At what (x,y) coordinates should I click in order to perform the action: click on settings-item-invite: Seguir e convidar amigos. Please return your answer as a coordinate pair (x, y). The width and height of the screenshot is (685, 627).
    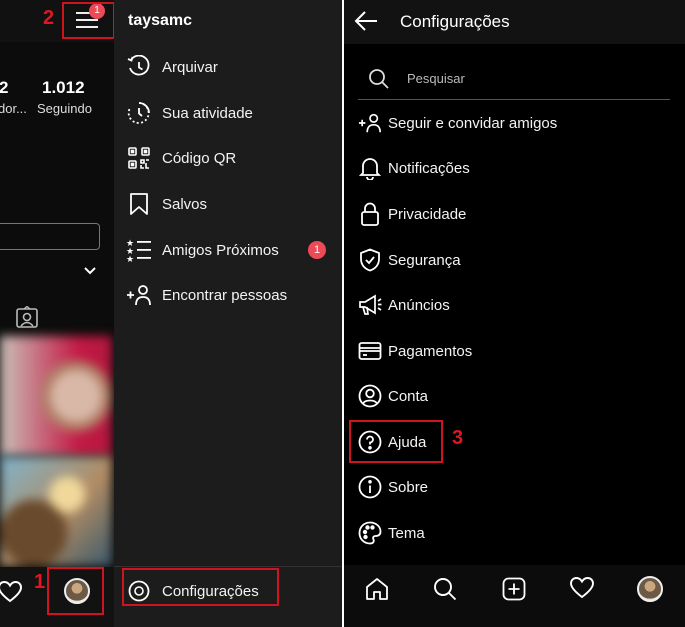
    Looking at the image, I should click on (514, 123).